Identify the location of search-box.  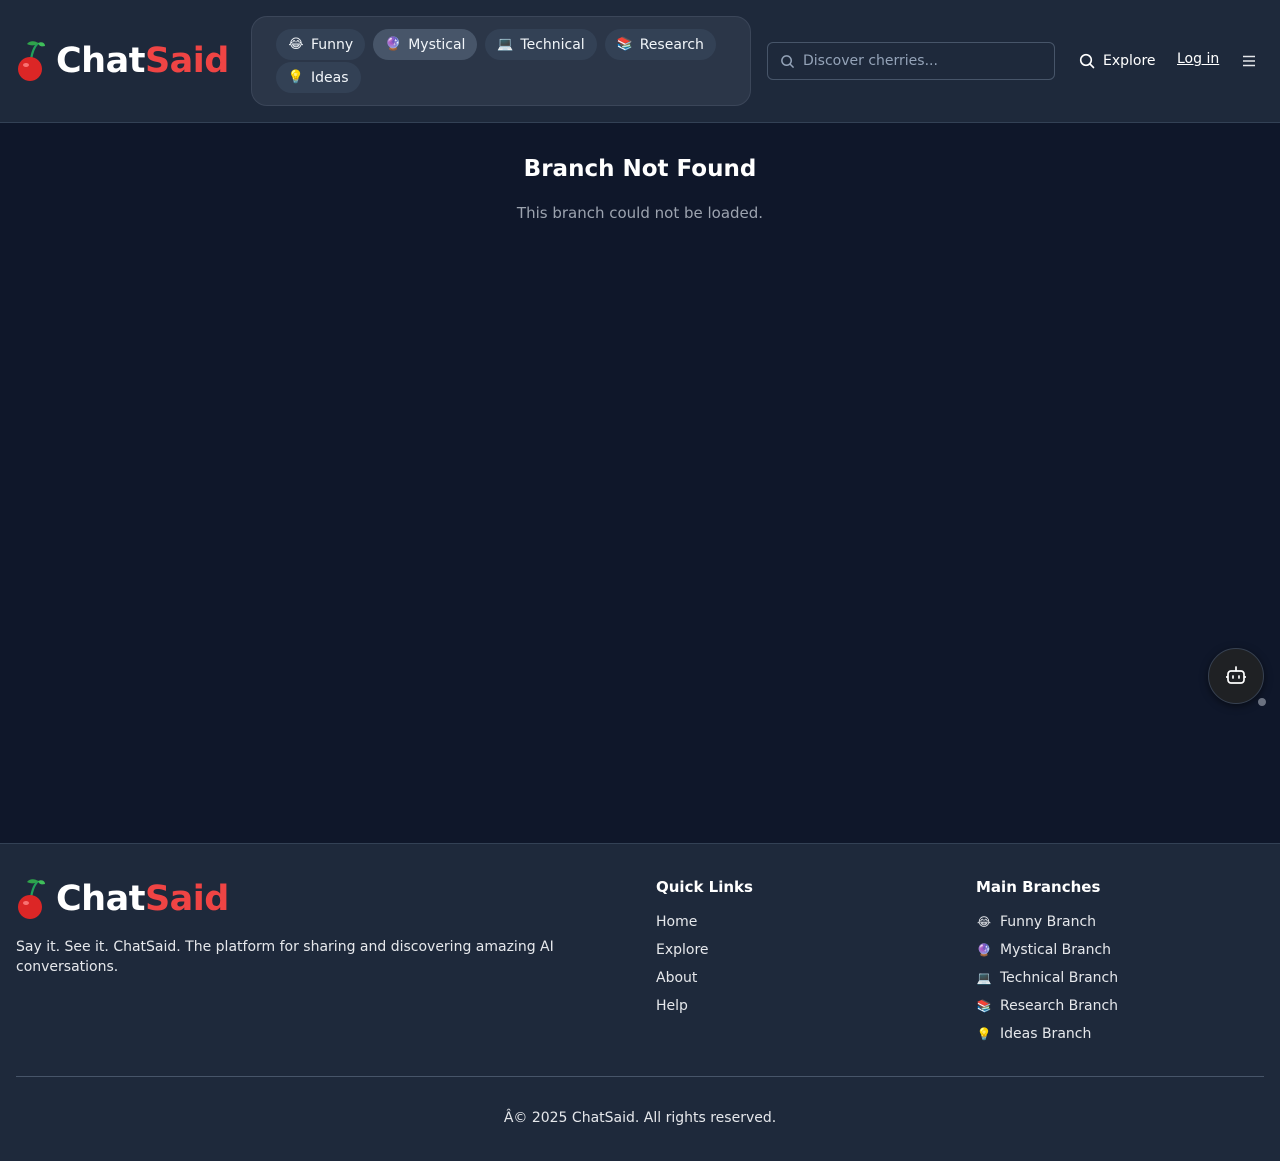
(911, 61).